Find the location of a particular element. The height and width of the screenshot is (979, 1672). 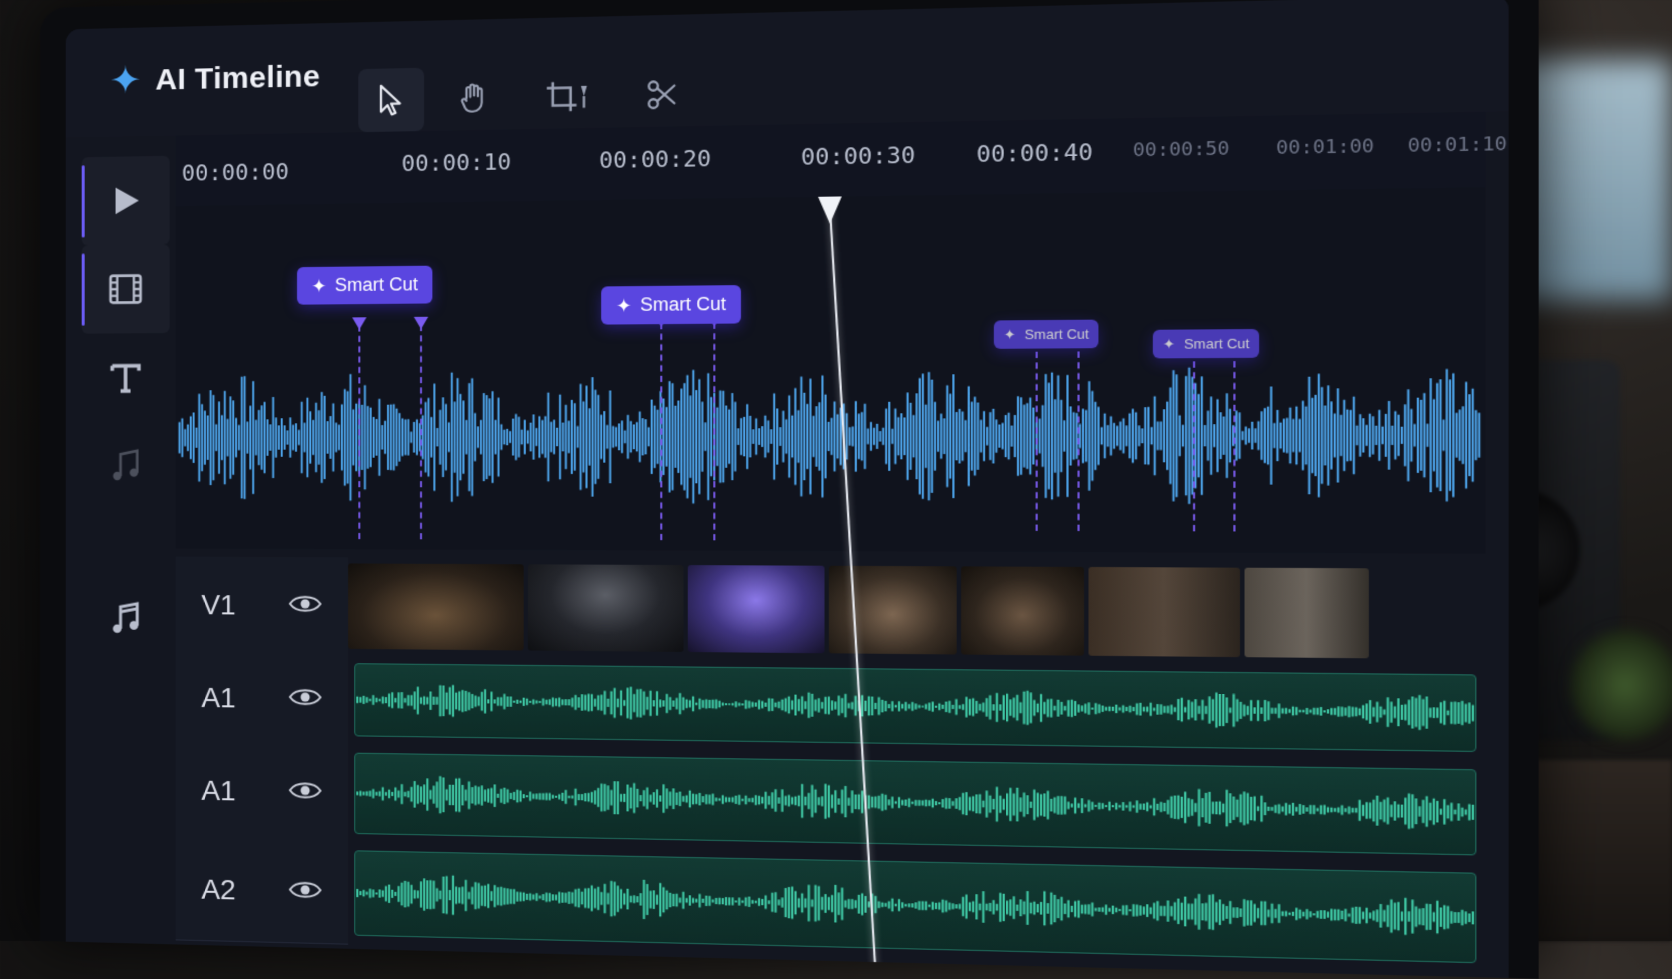

select-tool-button is located at coordinates (391, 100).